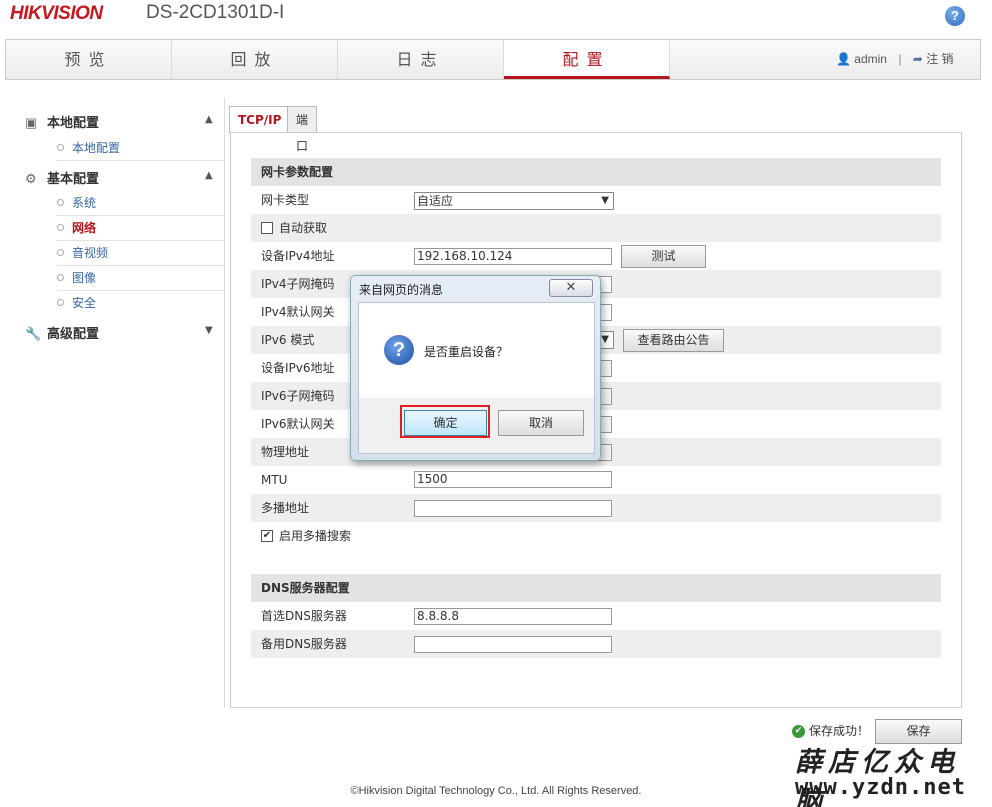 Image resolution: width=992 pixels, height=807 pixels. What do you see at coordinates (514, 201) in the screenshot?
I see `nic-type-select: 自适应 ▼` at bounding box center [514, 201].